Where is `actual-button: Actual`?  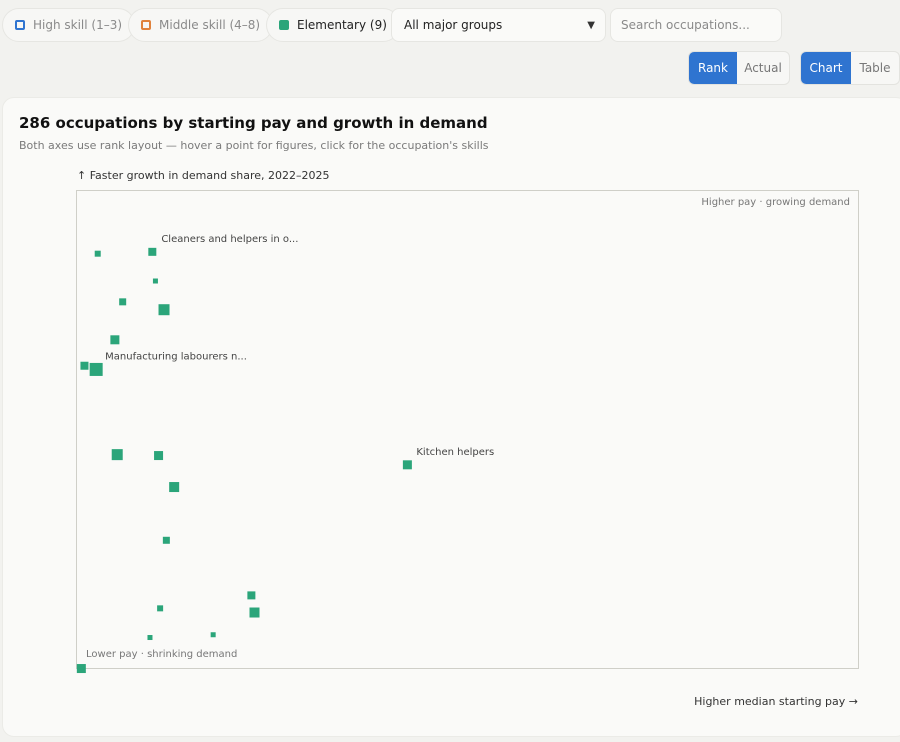 actual-button: Actual is located at coordinates (763, 68).